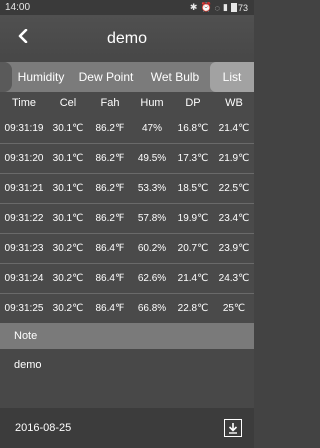  I want to click on tab-humidity: Humidity, so click(36, 77).